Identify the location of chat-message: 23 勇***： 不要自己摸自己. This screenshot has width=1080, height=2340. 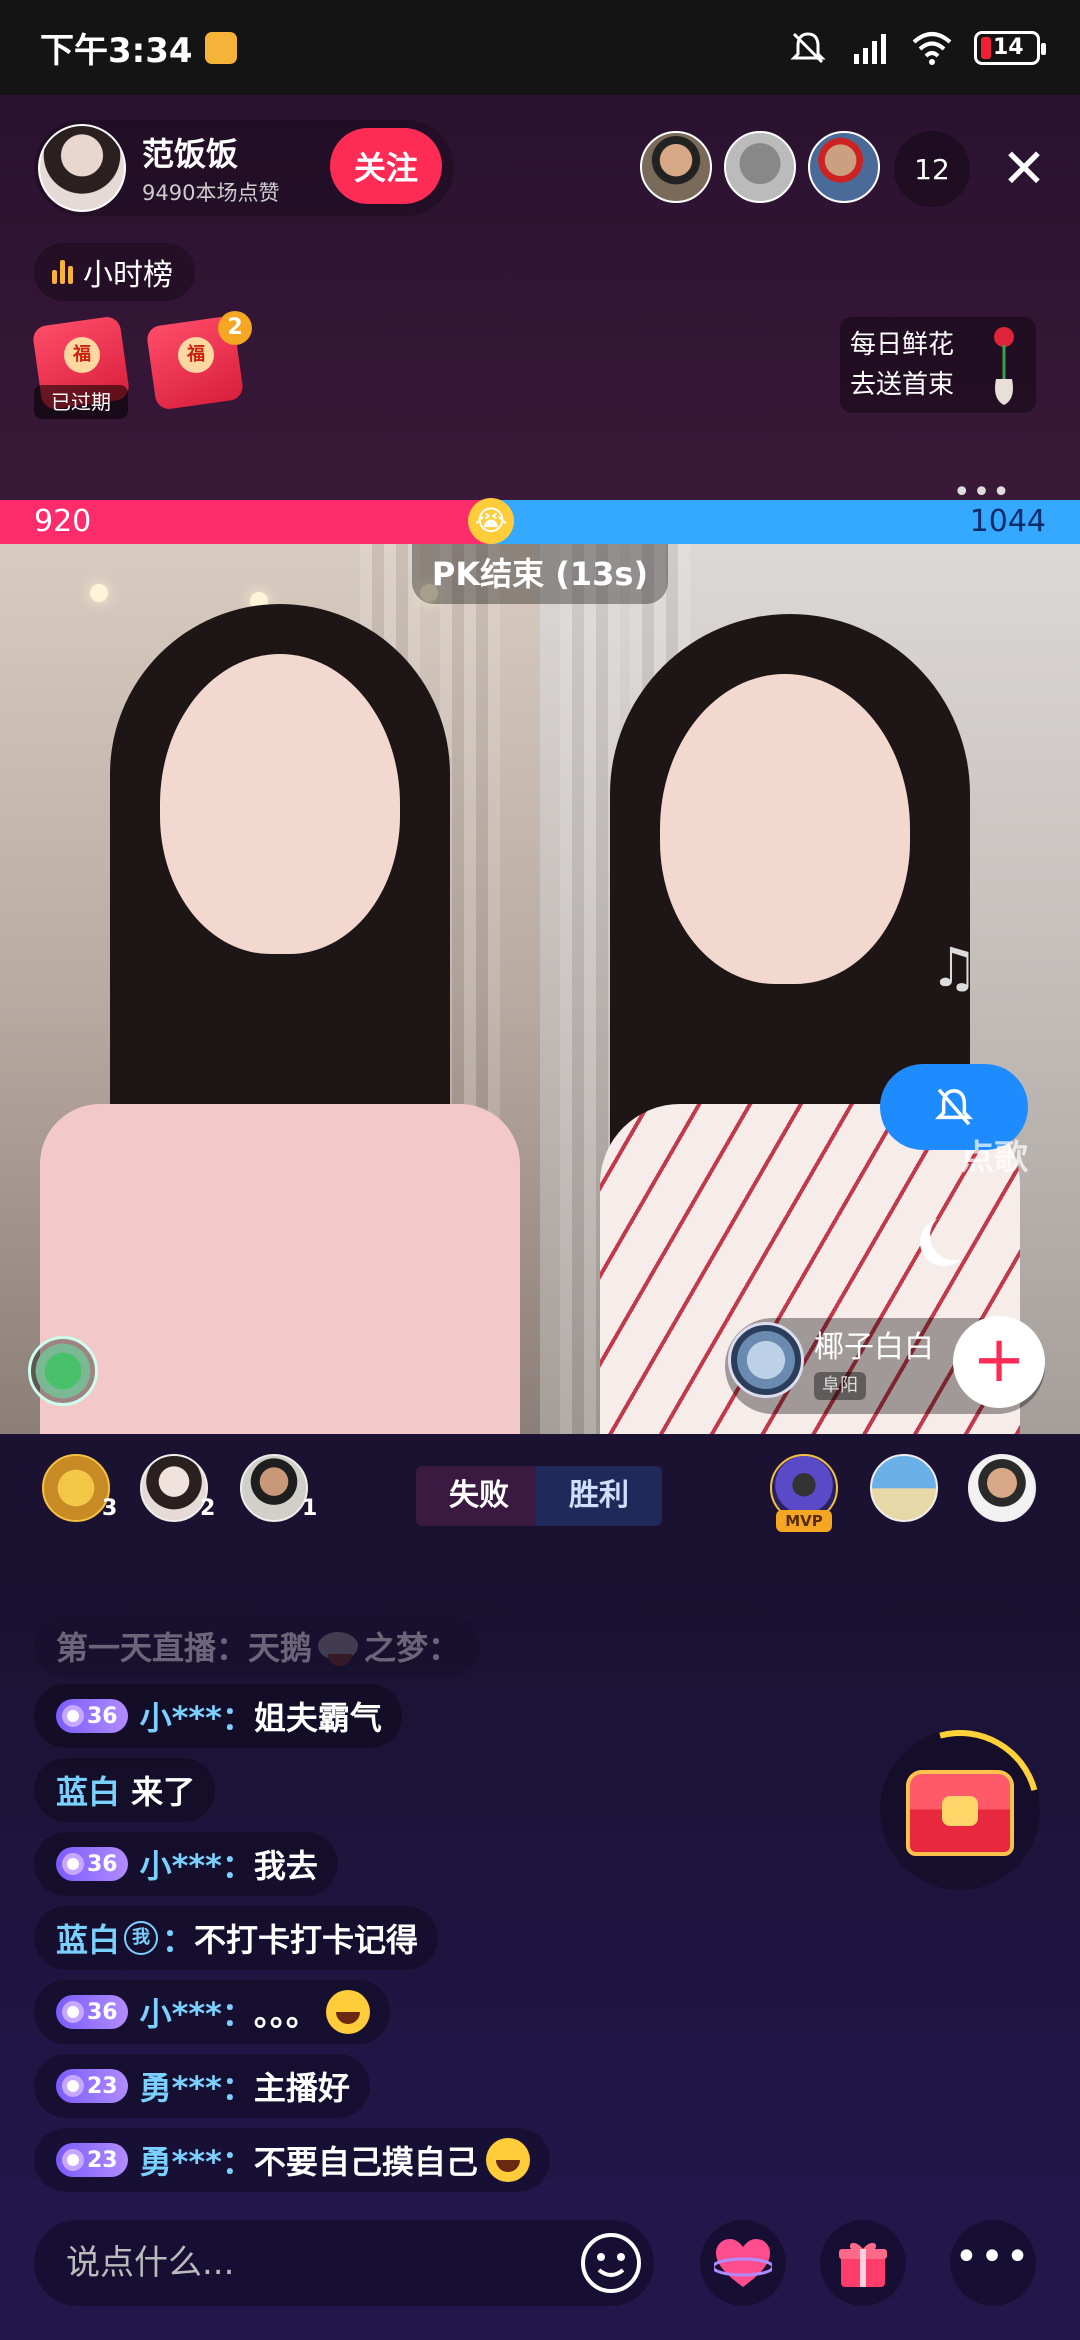
(292, 2160).